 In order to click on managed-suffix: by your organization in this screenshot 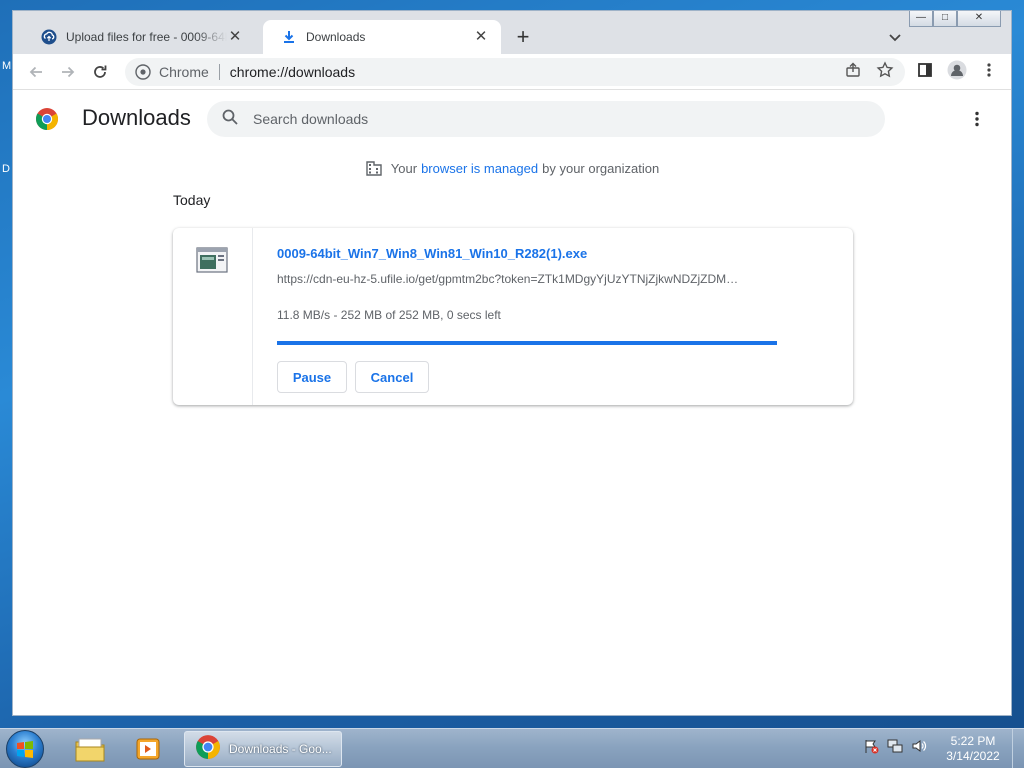, I will do `click(601, 168)`.